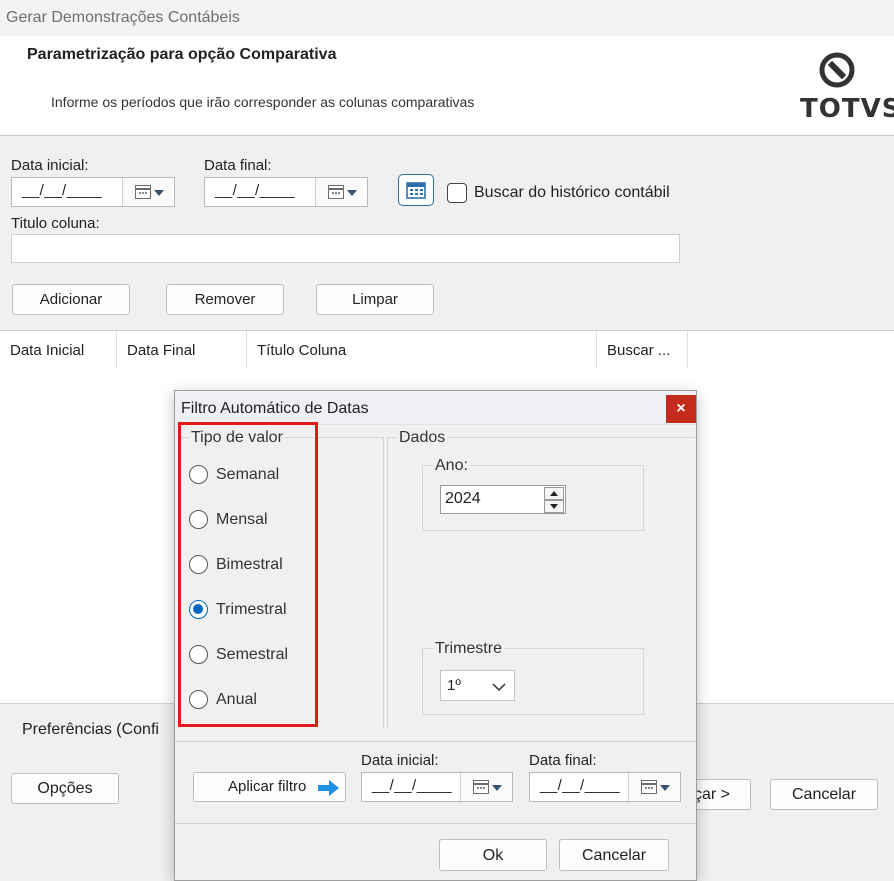 This screenshot has width=894, height=881. What do you see at coordinates (435, 741) in the screenshot?
I see `dialog-separator` at bounding box center [435, 741].